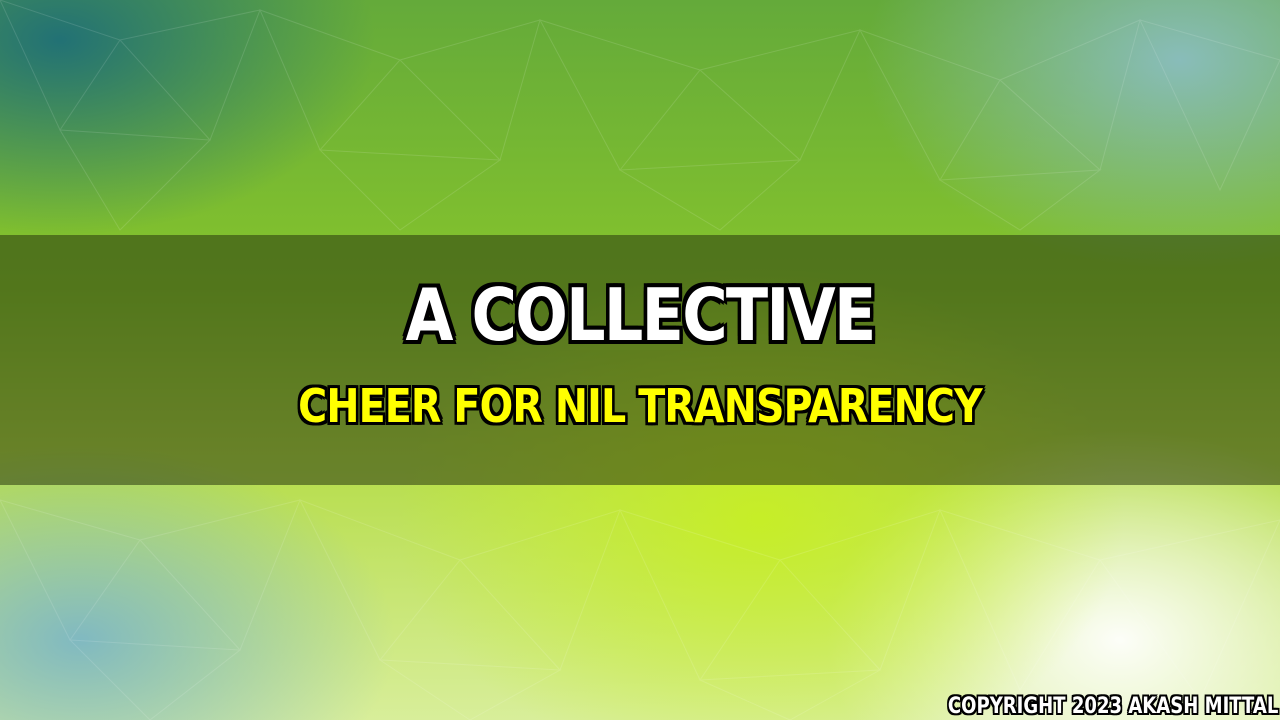 The width and height of the screenshot is (1280, 720). I want to click on copyright-notice: COPYRIGHT 2023 AKASH MITTAL, so click(1113, 706).